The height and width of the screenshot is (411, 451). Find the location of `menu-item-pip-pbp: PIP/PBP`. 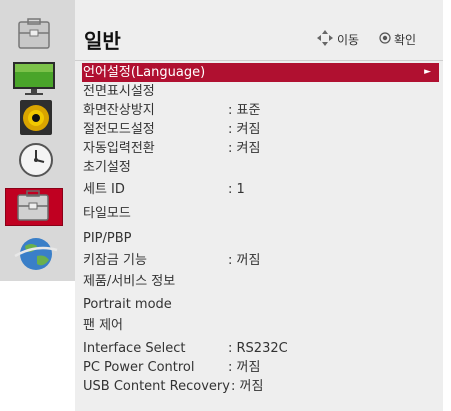

menu-item-pip-pbp: PIP/PBP is located at coordinates (260, 238).